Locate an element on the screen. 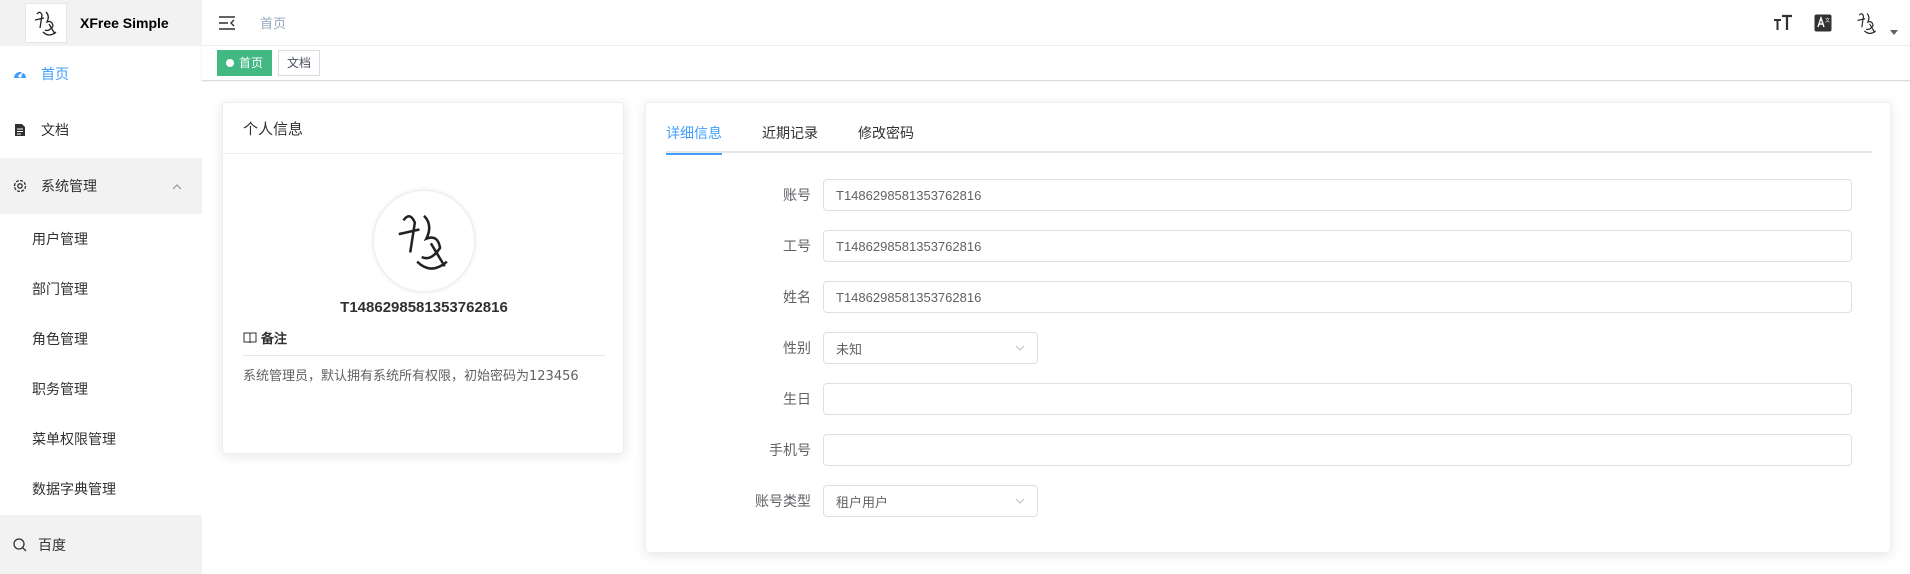  sidebar-item-baidu: 百度 is located at coordinates (101, 544).